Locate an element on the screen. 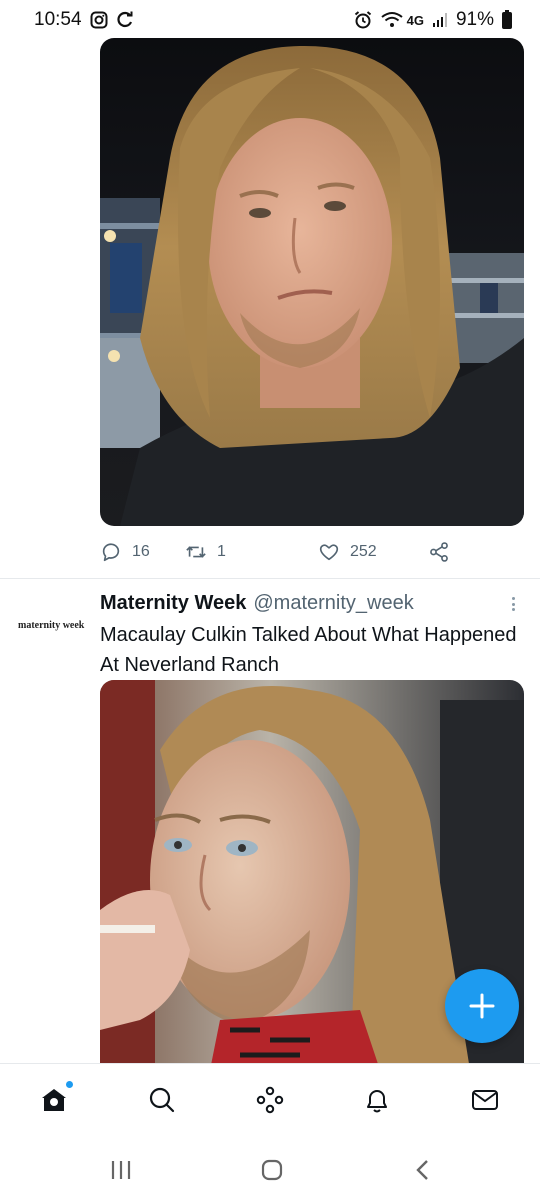 This screenshot has height=1200, width=540. search-icon is located at coordinates (162, 1100).